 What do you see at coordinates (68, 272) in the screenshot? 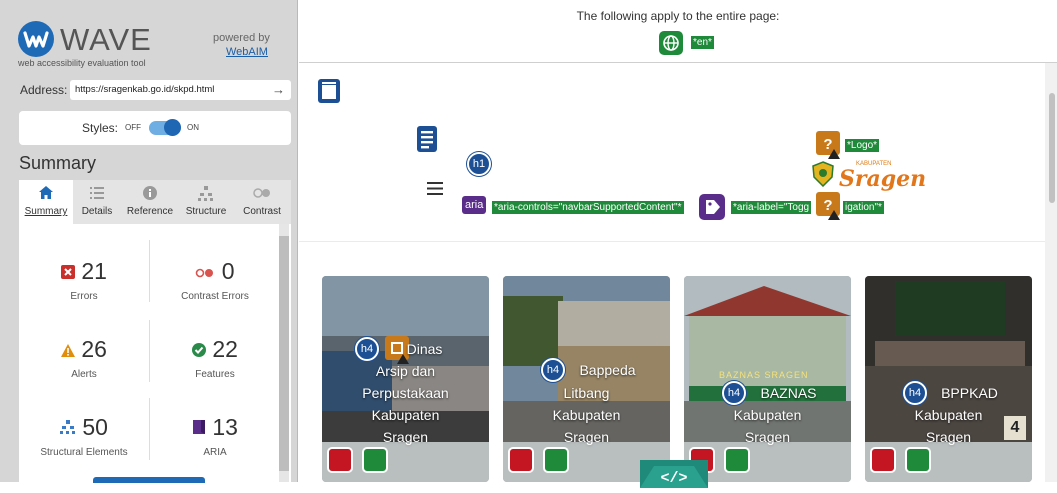
I see `error-icon` at bounding box center [68, 272].